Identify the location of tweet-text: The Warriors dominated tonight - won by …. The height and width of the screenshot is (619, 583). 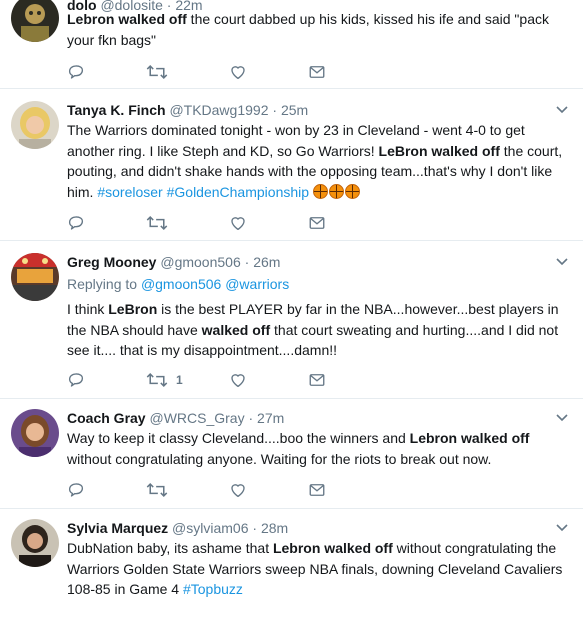
(321, 161).